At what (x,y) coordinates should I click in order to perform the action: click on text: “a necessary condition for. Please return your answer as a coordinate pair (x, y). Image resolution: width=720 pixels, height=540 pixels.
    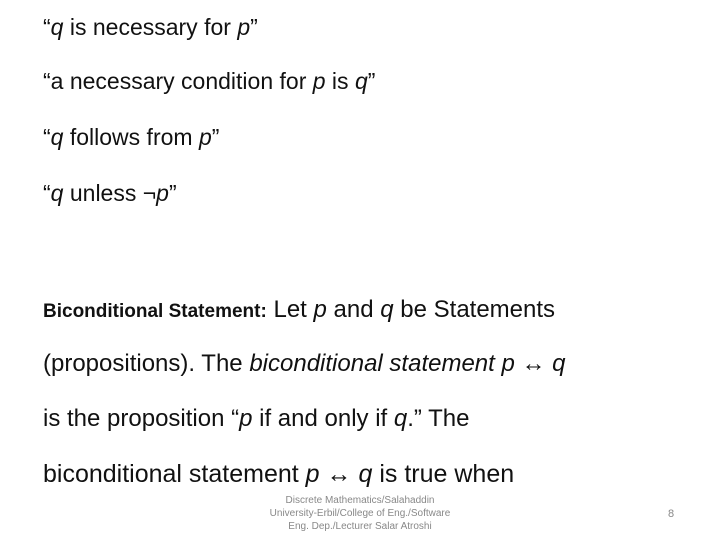
    Looking at the image, I should click on (178, 81).